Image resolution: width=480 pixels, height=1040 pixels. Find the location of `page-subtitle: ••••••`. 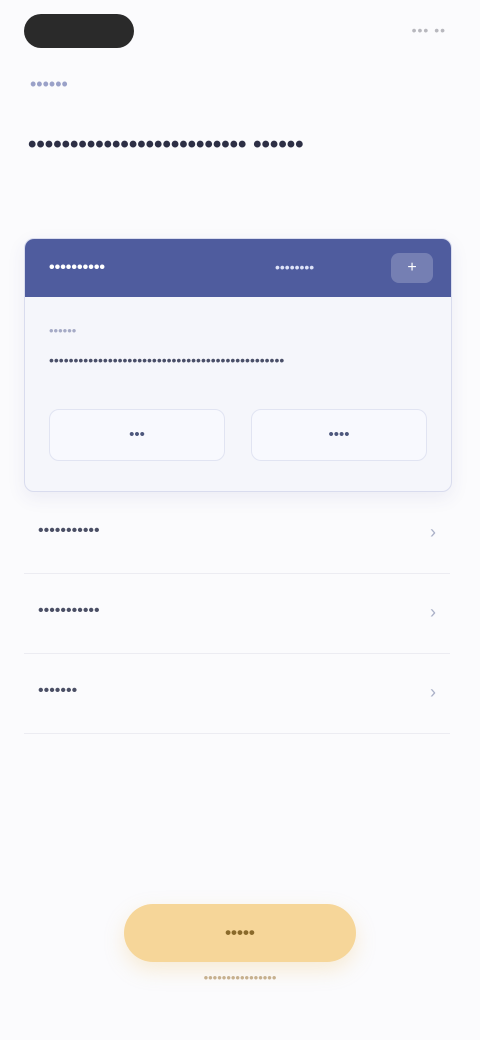

page-subtitle: •••••• is located at coordinates (49, 84).